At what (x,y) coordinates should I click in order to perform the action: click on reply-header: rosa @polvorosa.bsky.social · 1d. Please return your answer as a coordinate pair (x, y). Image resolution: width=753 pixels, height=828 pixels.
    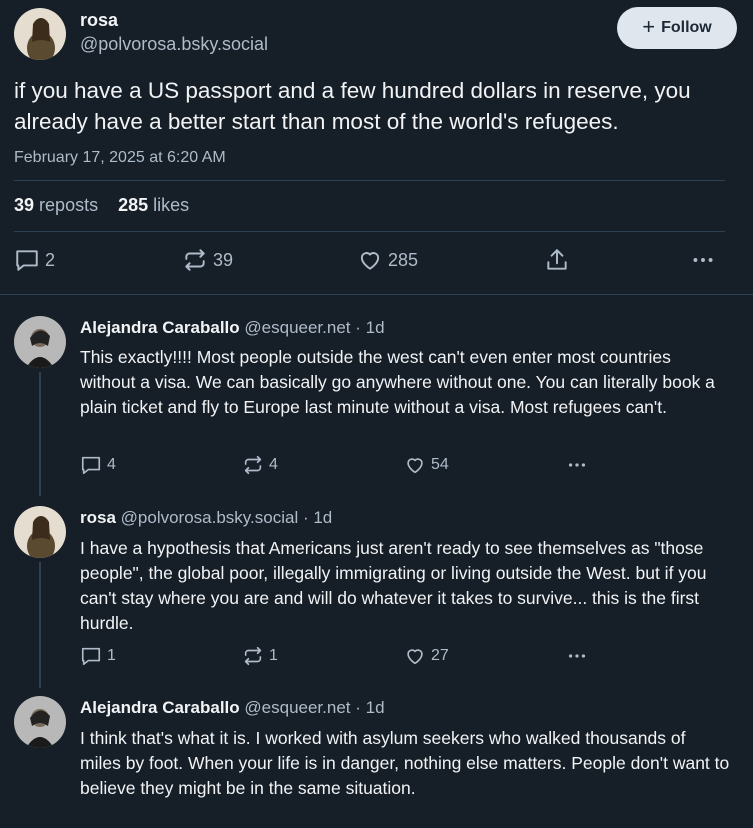
    Looking at the image, I should click on (206, 518).